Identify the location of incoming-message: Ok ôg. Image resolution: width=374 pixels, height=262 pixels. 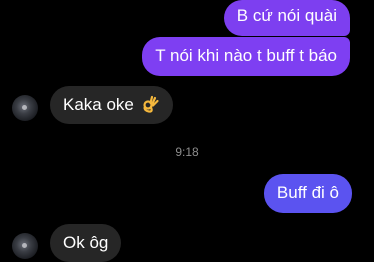
(86, 243).